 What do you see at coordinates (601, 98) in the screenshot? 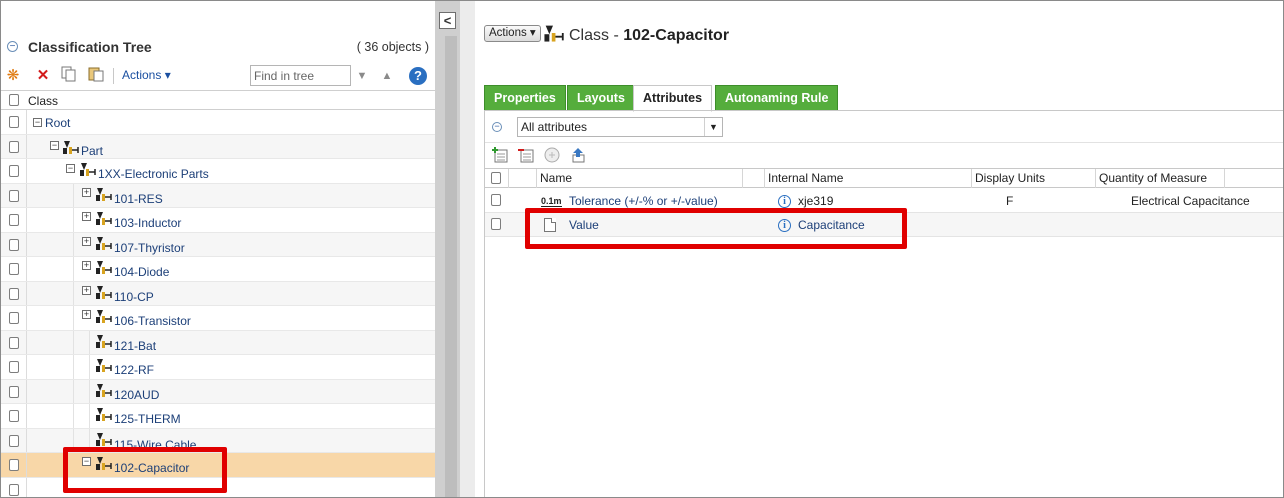
I see `tab-layouts: Layouts` at bounding box center [601, 98].